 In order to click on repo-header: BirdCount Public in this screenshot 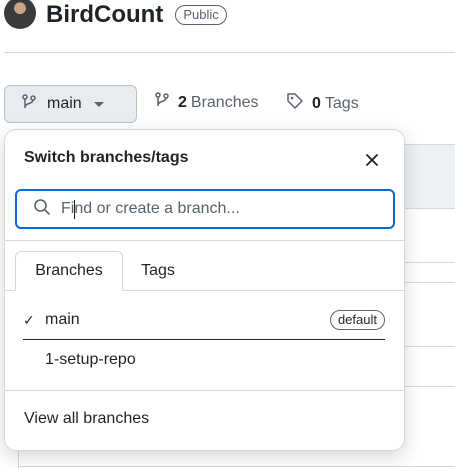, I will do `click(115, 15)`.